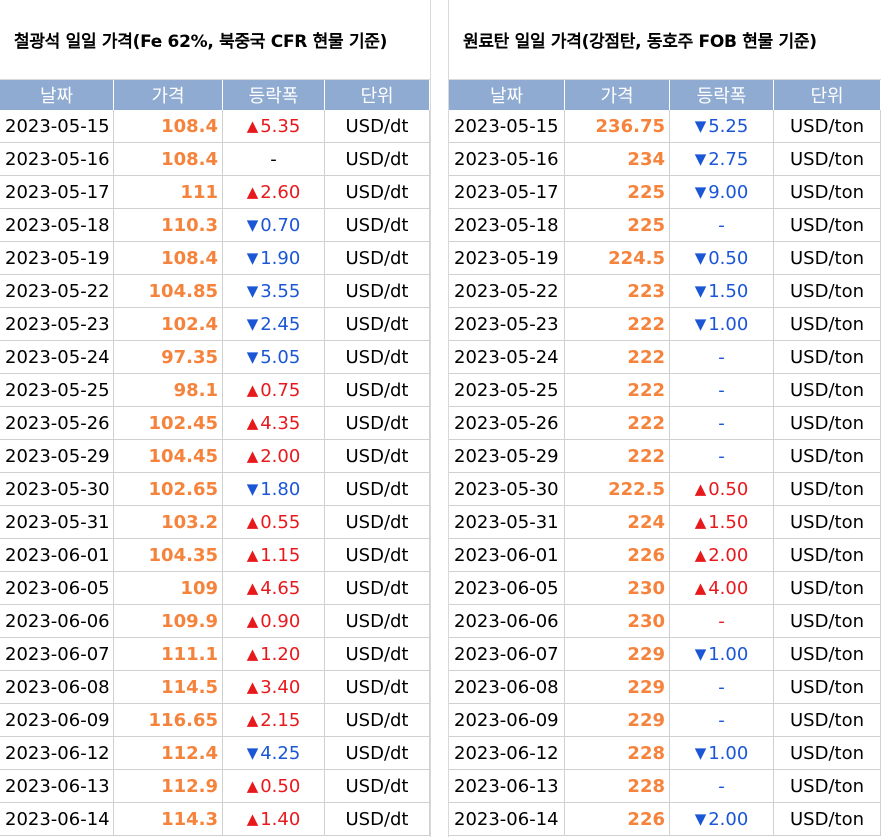 The height and width of the screenshot is (837, 881). Describe the element at coordinates (617, 291) in the screenshot. I see `price-cell: 223` at that location.